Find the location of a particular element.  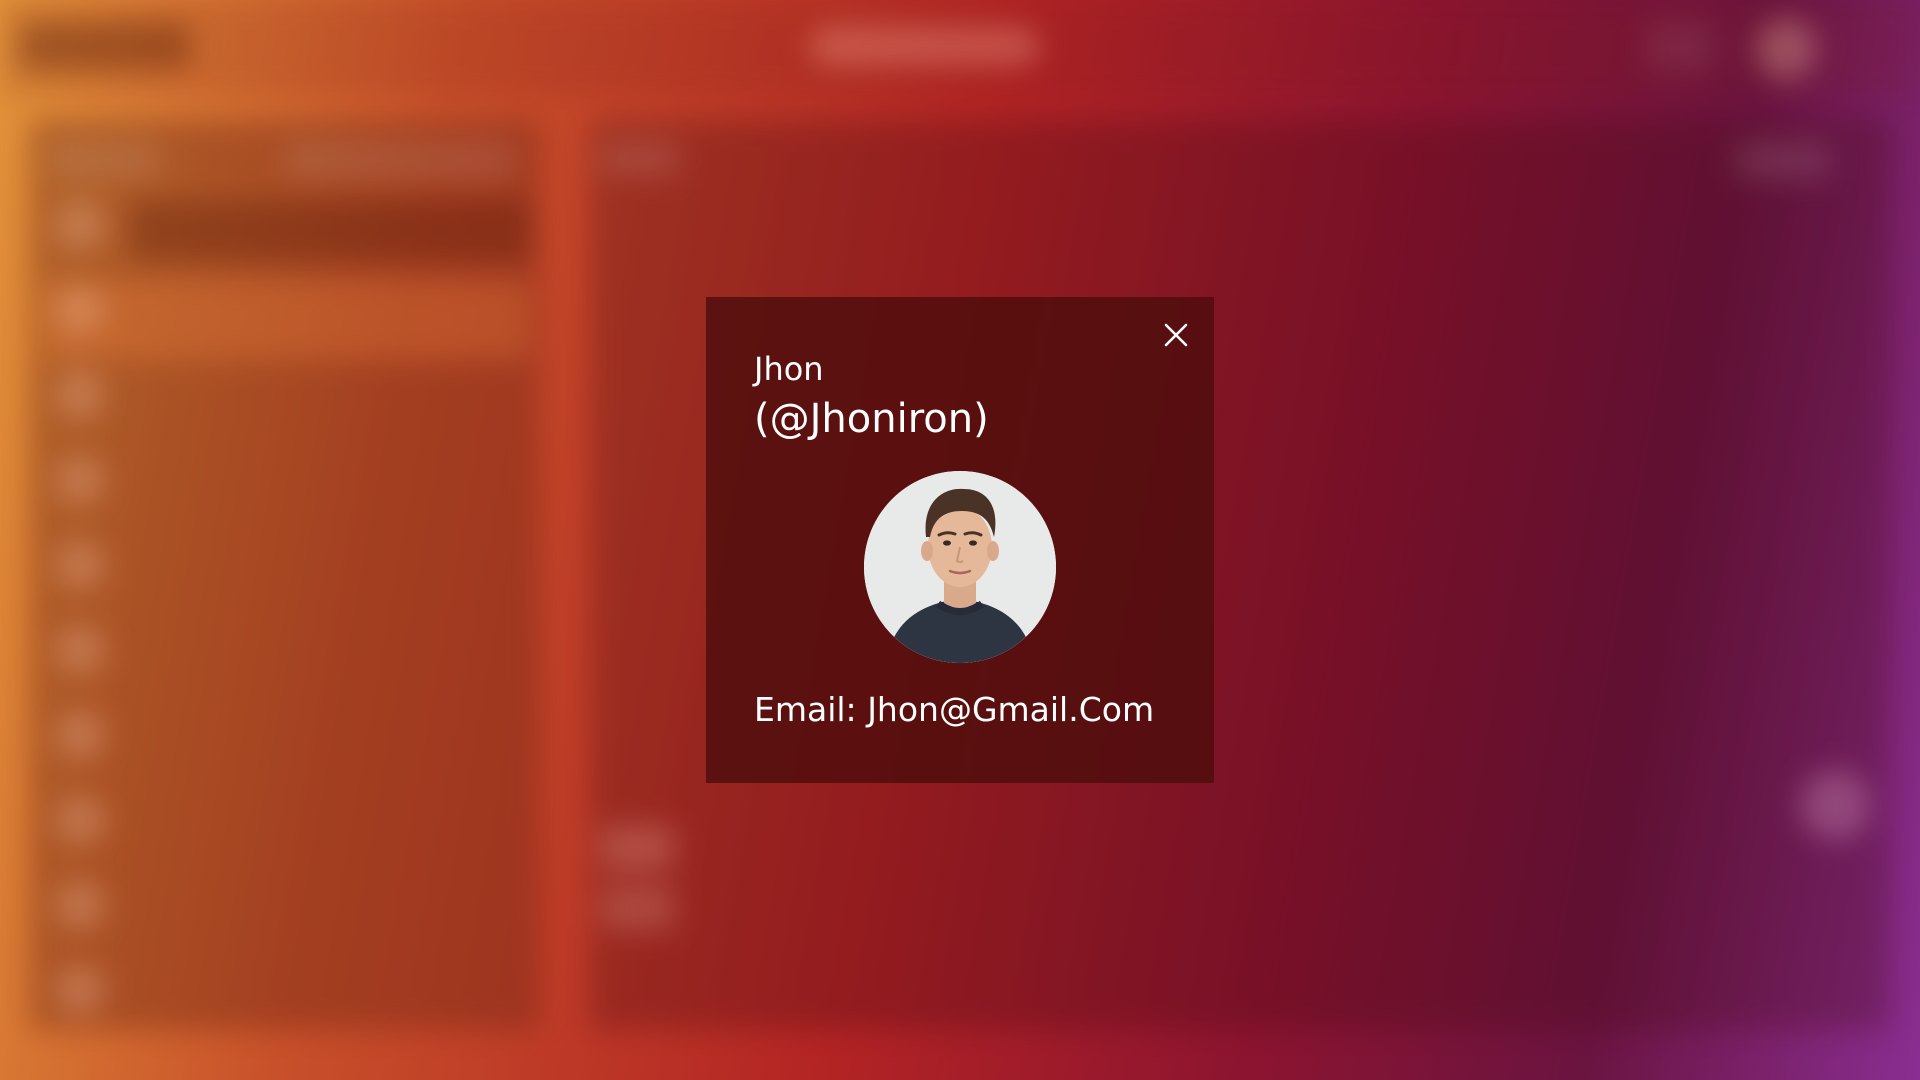

avatar is located at coordinates (960, 567).